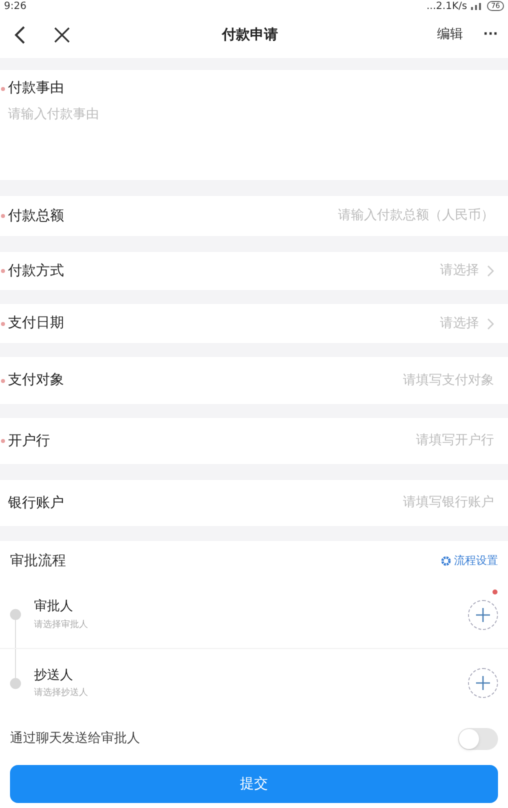  I want to click on field-label: 开户行, so click(29, 441).